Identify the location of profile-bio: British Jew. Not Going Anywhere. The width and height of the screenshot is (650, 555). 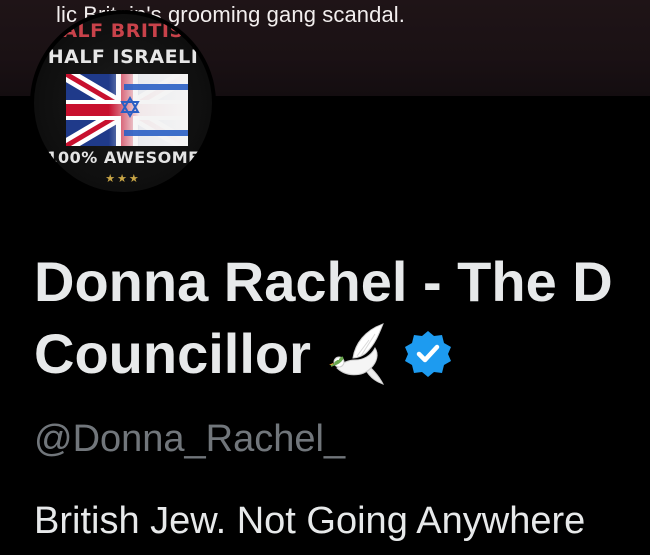
(310, 521).